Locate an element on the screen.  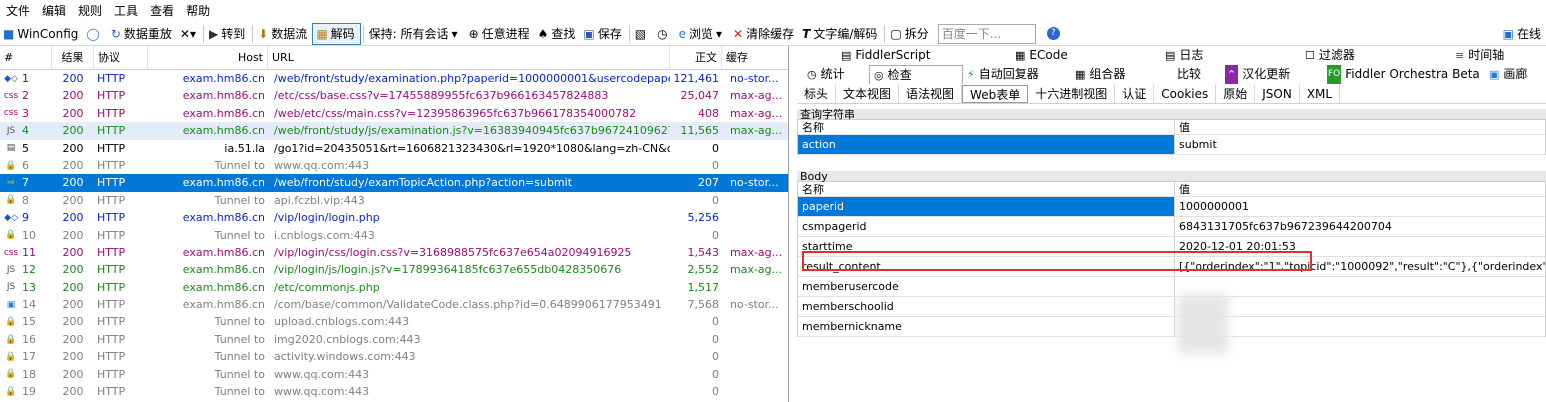
help-button: ? is located at coordinates (1056, 34).